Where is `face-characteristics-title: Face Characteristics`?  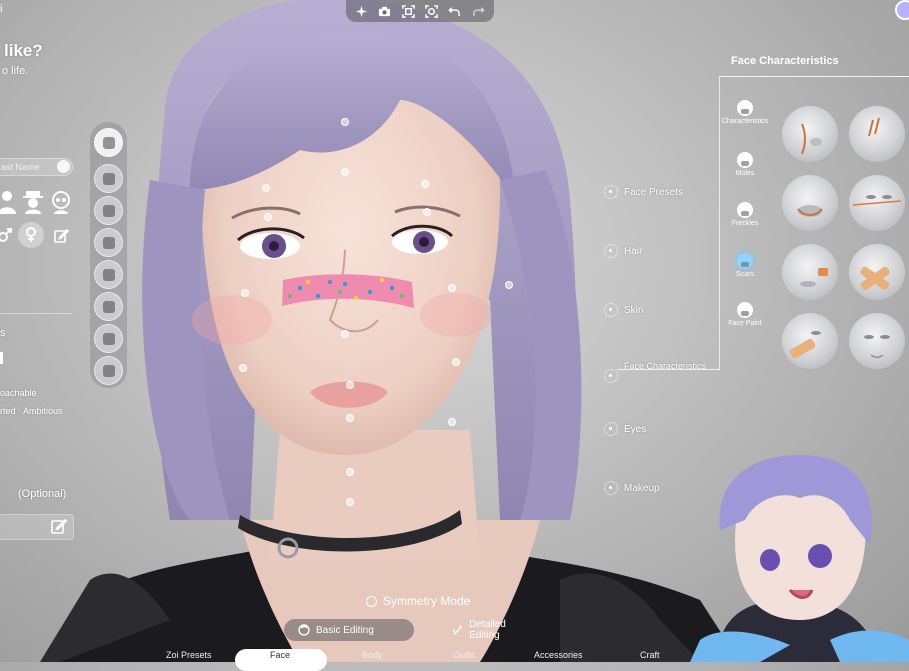
face-characteristics-title: Face Characteristics is located at coordinates (785, 61).